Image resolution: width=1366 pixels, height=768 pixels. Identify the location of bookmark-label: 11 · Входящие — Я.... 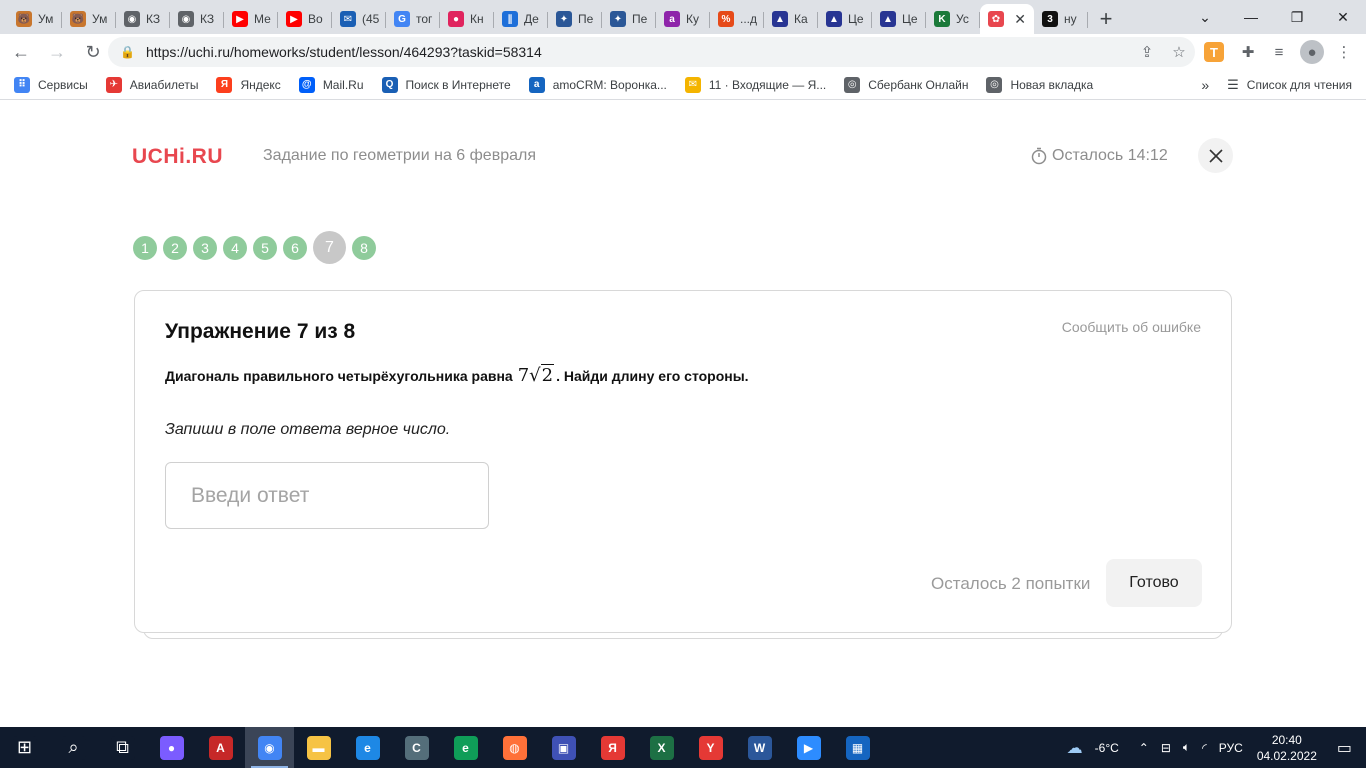
(767, 84).